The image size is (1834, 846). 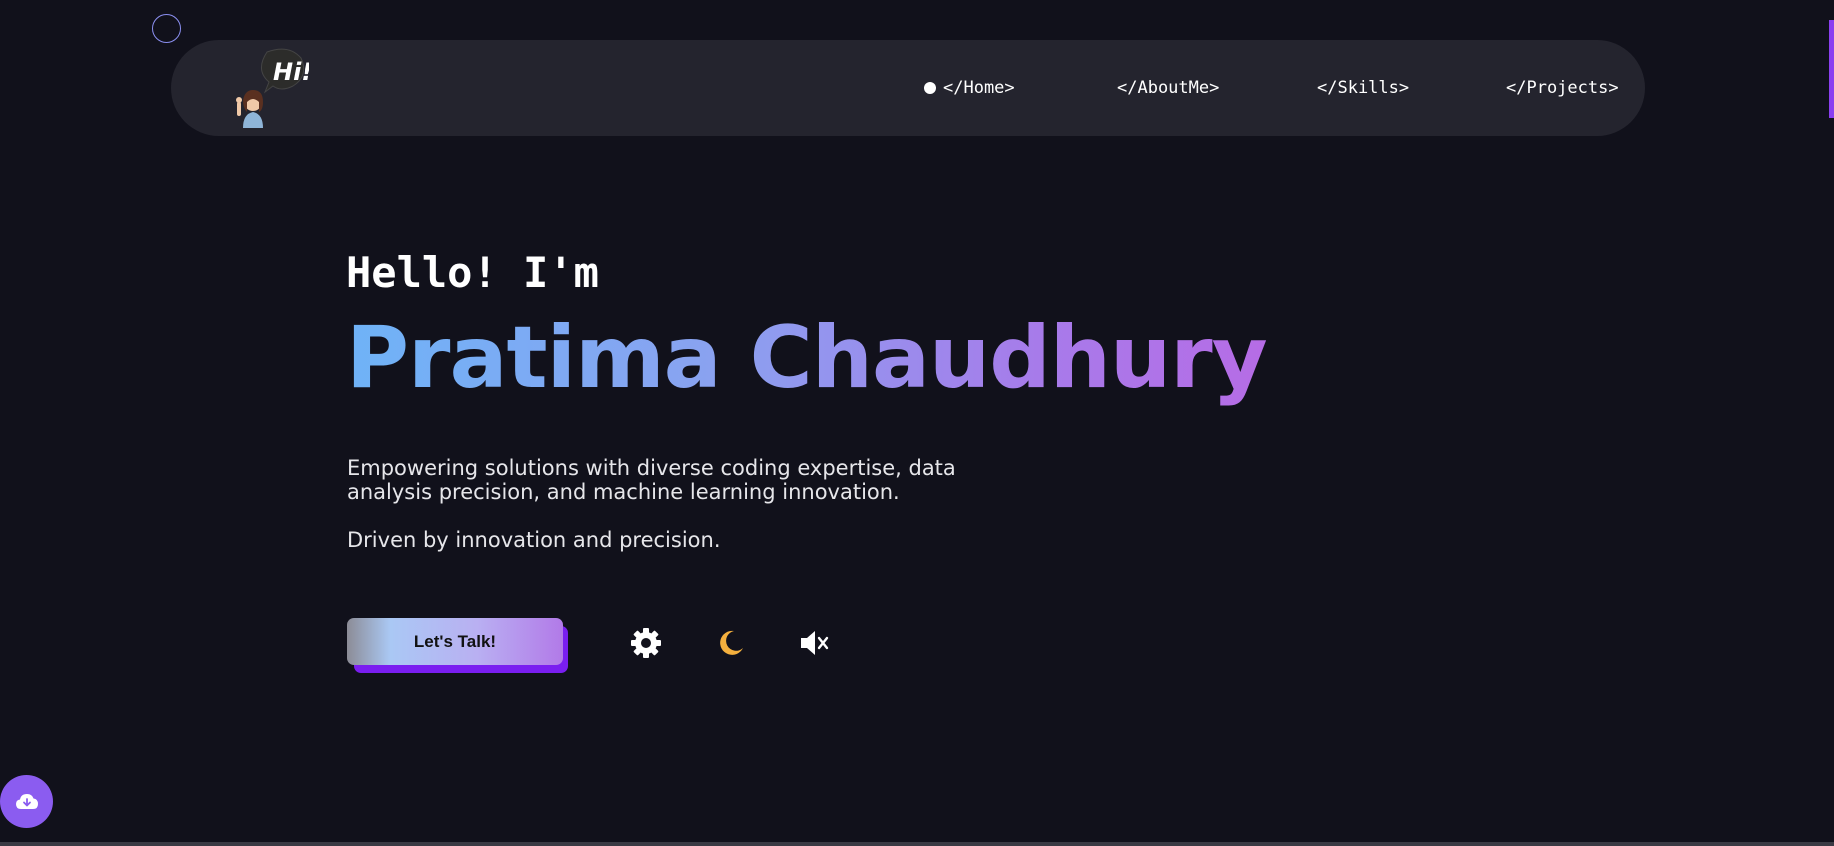 I want to click on nav-item-projects: </Projects>, so click(x=1562, y=88).